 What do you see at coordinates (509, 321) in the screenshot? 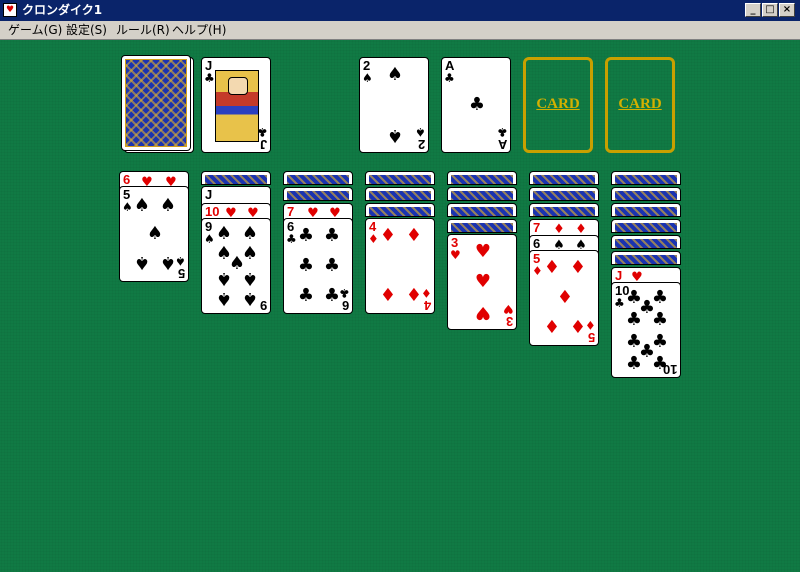
I see `card-rank-bottom: 3` at bounding box center [509, 321].